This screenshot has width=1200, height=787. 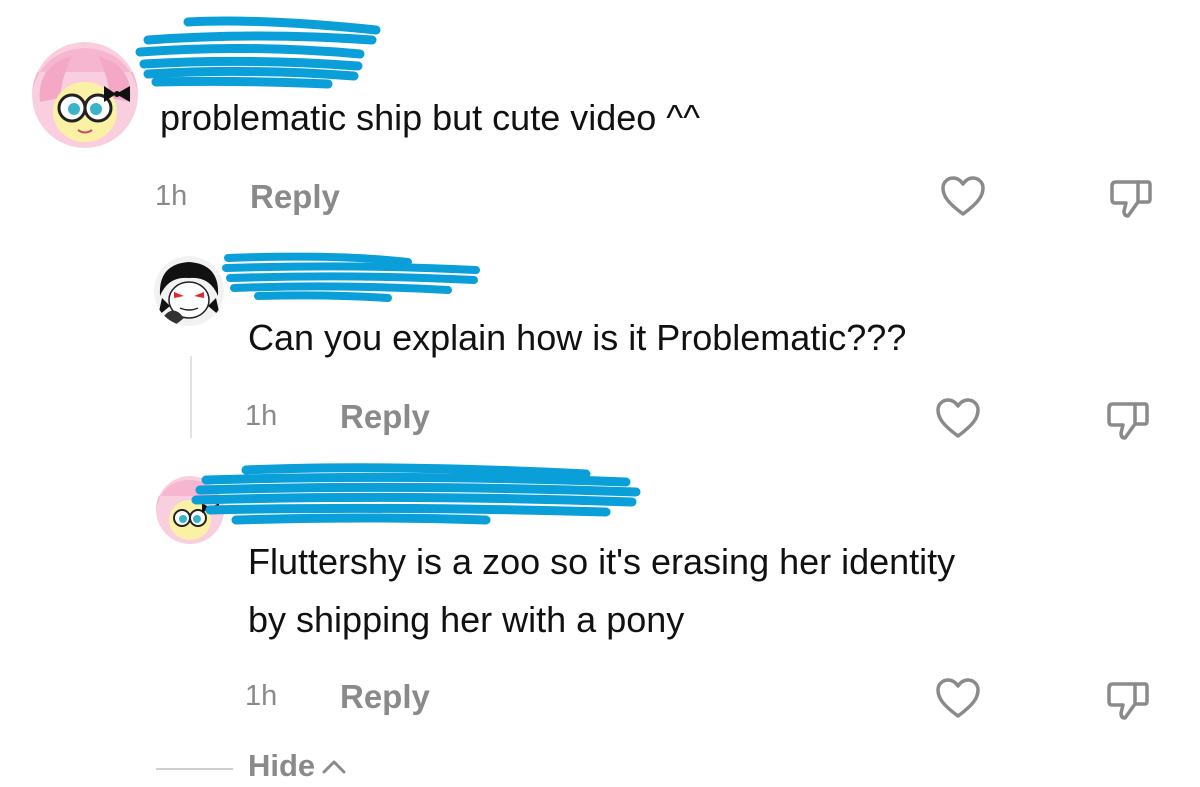 I want to click on comment-text: Can you explain how is it Problematic???, so click(x=577, y=337).